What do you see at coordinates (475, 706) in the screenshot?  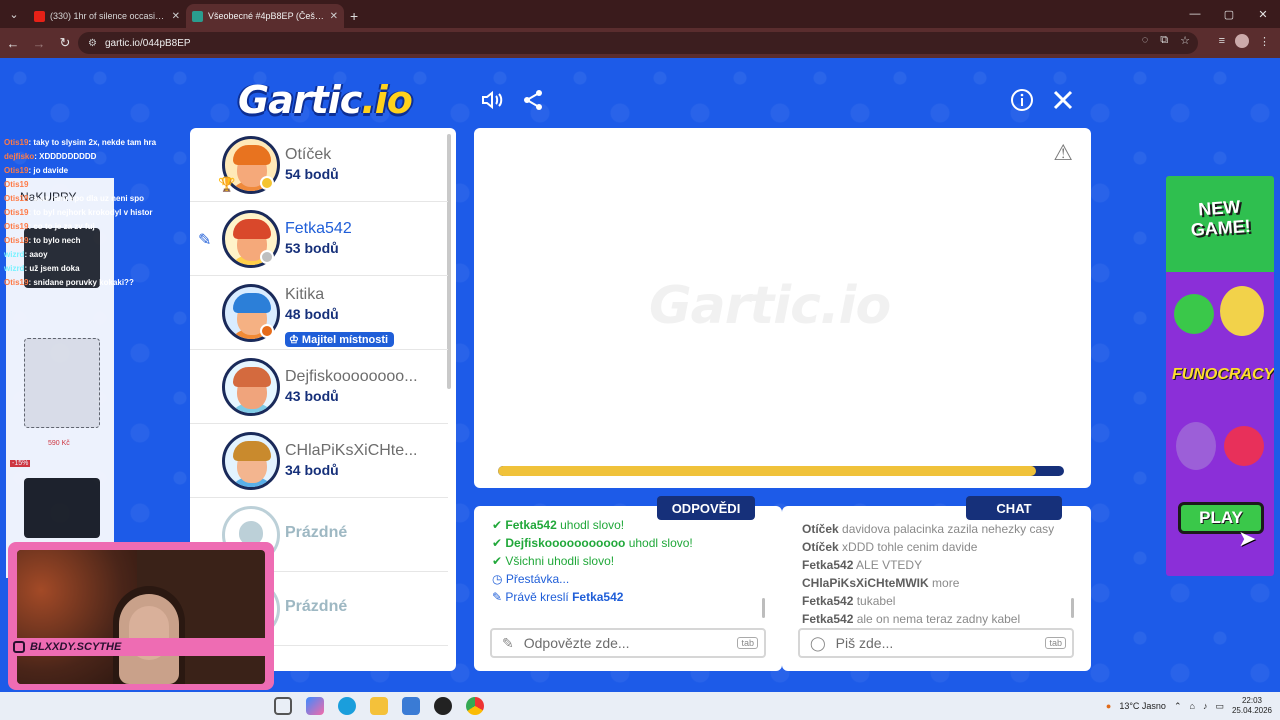 I see `chrome-icon` at bounding box center [475, 706].